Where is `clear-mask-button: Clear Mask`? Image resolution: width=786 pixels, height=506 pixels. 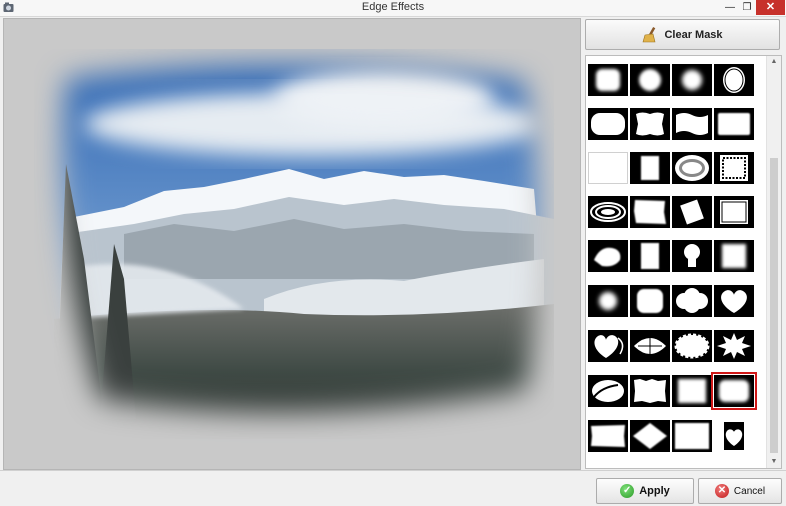
clear-mask-button: Clear Mask is located at coordinates (682, 34).